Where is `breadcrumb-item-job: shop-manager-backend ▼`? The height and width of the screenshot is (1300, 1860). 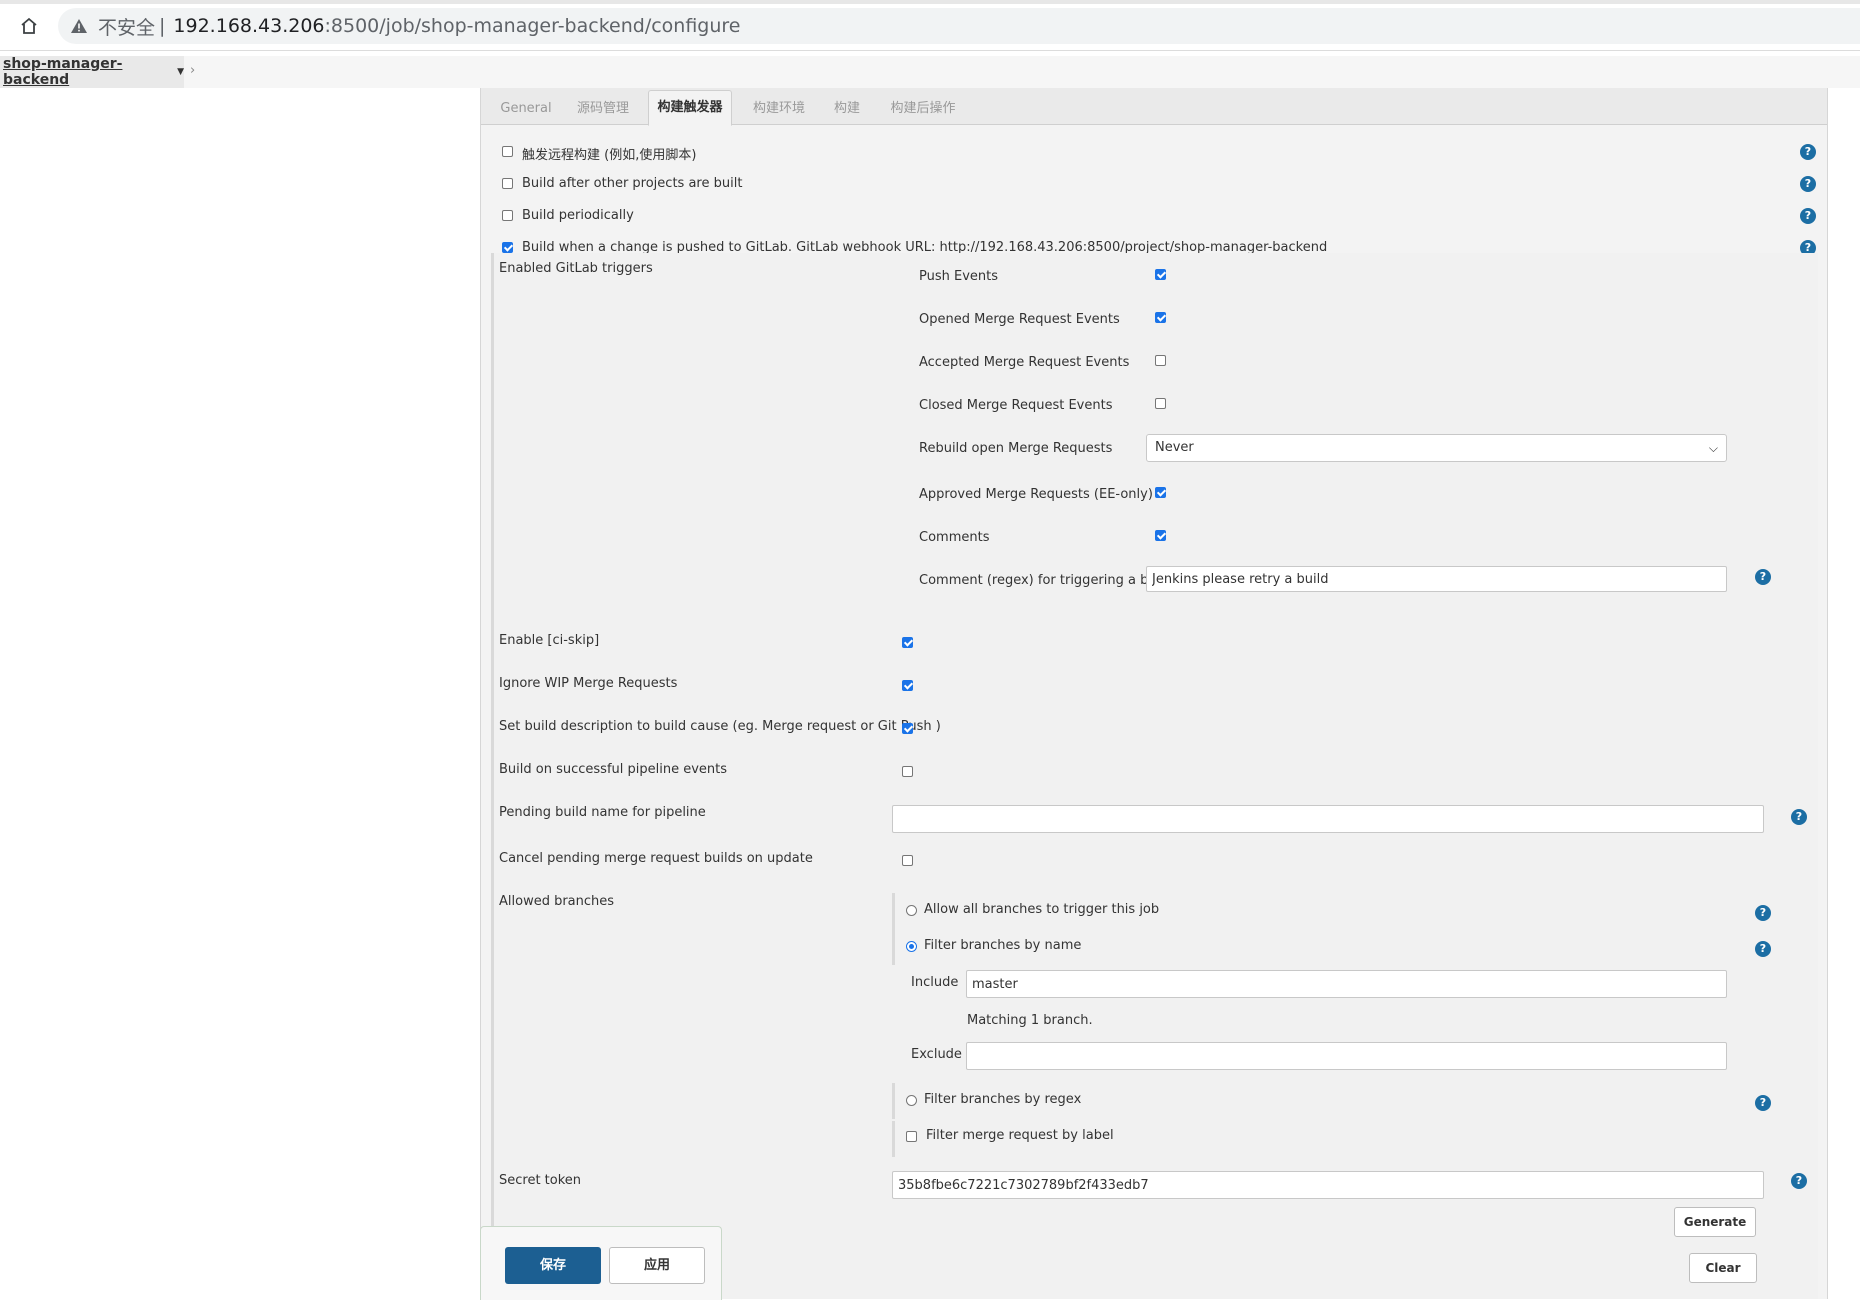
breadcrumb-item-job: shop-manager-backend ▼ is located at coordinates (92, 72).